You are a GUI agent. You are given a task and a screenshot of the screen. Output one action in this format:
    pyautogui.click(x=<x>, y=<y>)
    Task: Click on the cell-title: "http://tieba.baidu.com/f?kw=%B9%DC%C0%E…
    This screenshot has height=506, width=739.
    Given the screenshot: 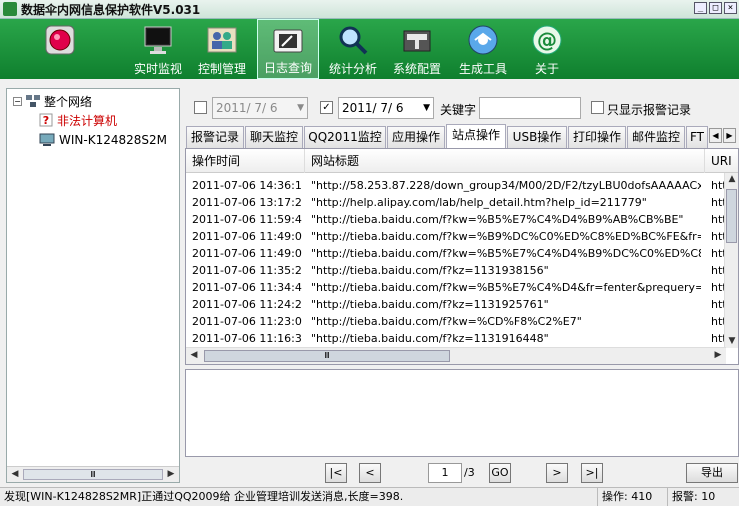 What is the action you would take?
    pyautogui.click(x=506, y=236)
    